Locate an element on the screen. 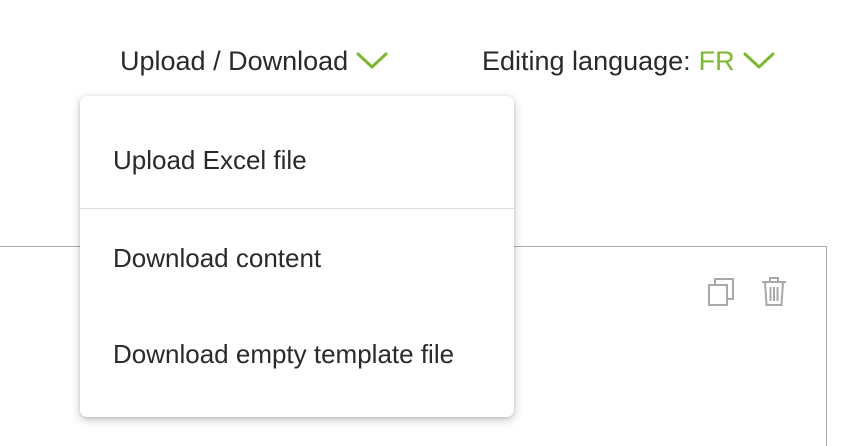 Image resolution: width=854 pixels, height=446 pixels. editing-language-selector: Editing language: FR is located at coordinates (628, 61).